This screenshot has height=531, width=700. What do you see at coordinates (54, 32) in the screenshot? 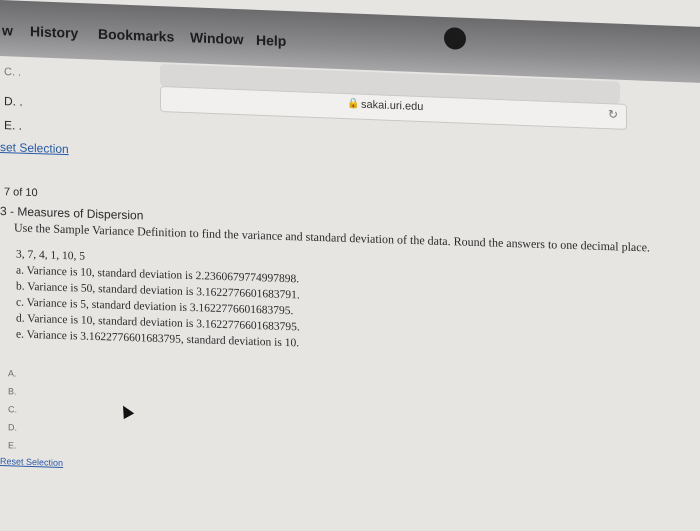
I see `menu-item-history: History` at bounding box center [54, 32].